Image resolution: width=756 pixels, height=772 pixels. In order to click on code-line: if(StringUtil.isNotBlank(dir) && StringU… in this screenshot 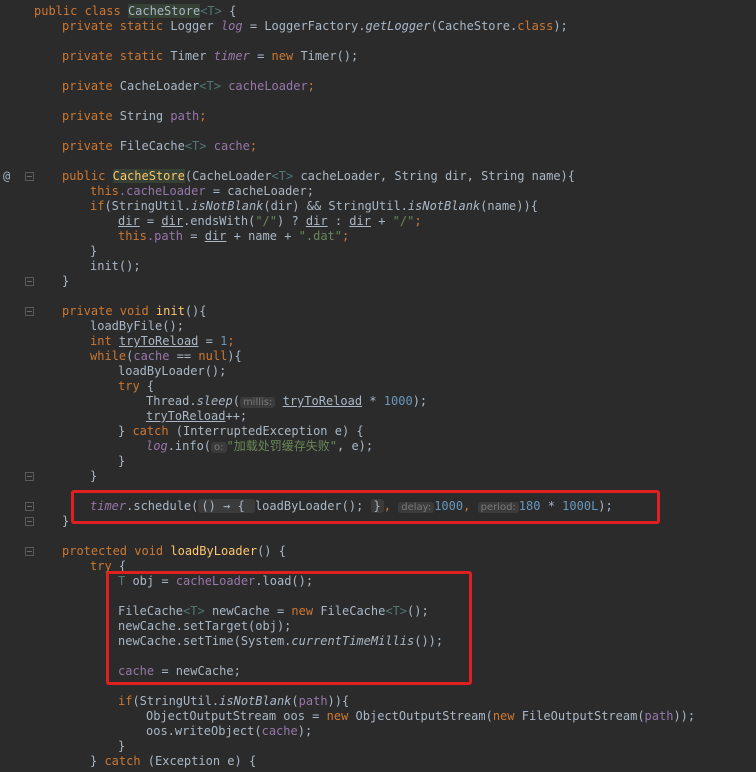, I will do `click(314, 206)`.